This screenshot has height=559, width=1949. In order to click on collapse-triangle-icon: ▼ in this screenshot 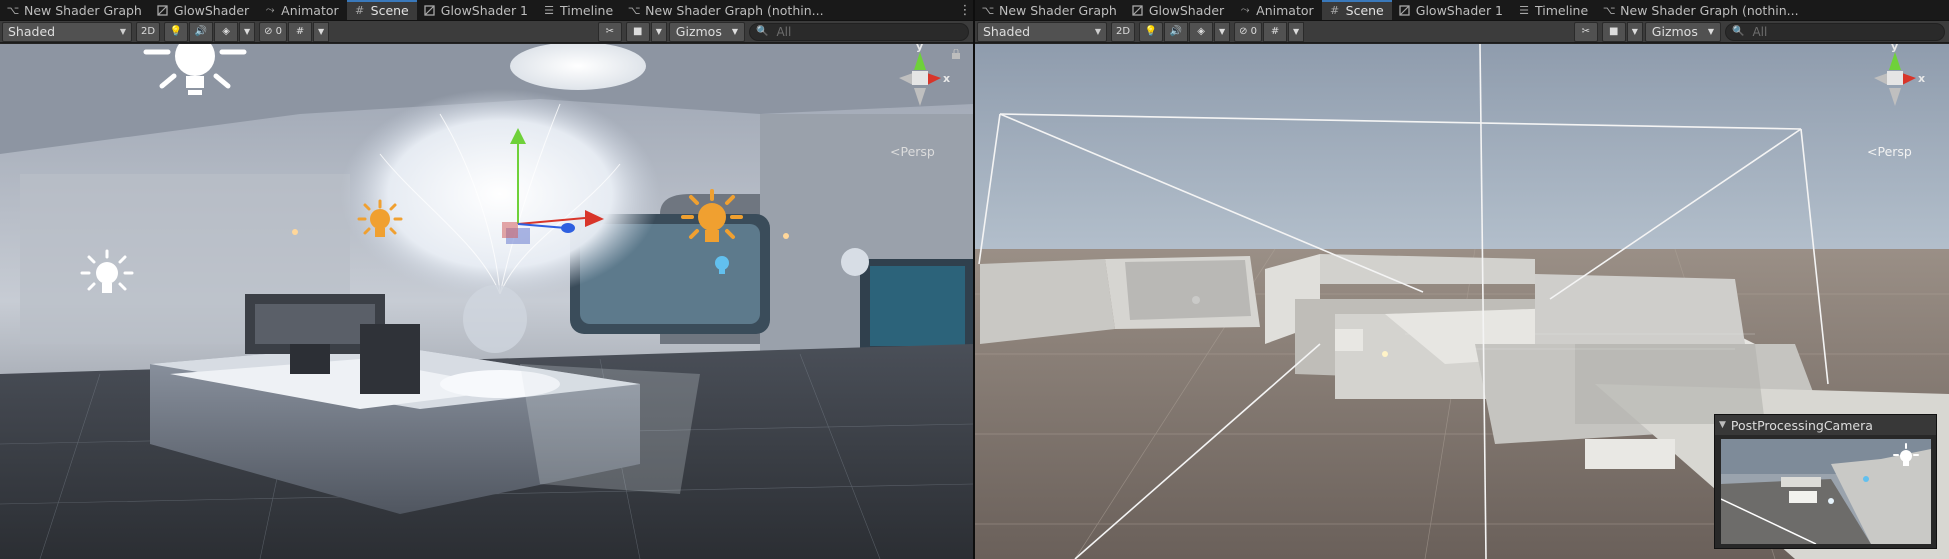, I will do `click(1722, 425)`.